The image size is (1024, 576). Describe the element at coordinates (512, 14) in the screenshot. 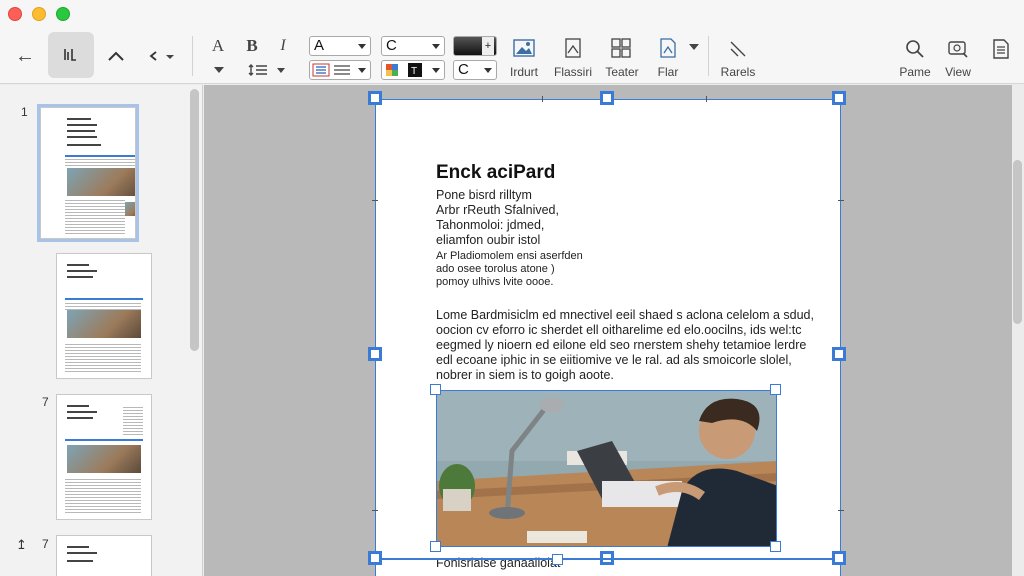

I see `title-bar` at that location.